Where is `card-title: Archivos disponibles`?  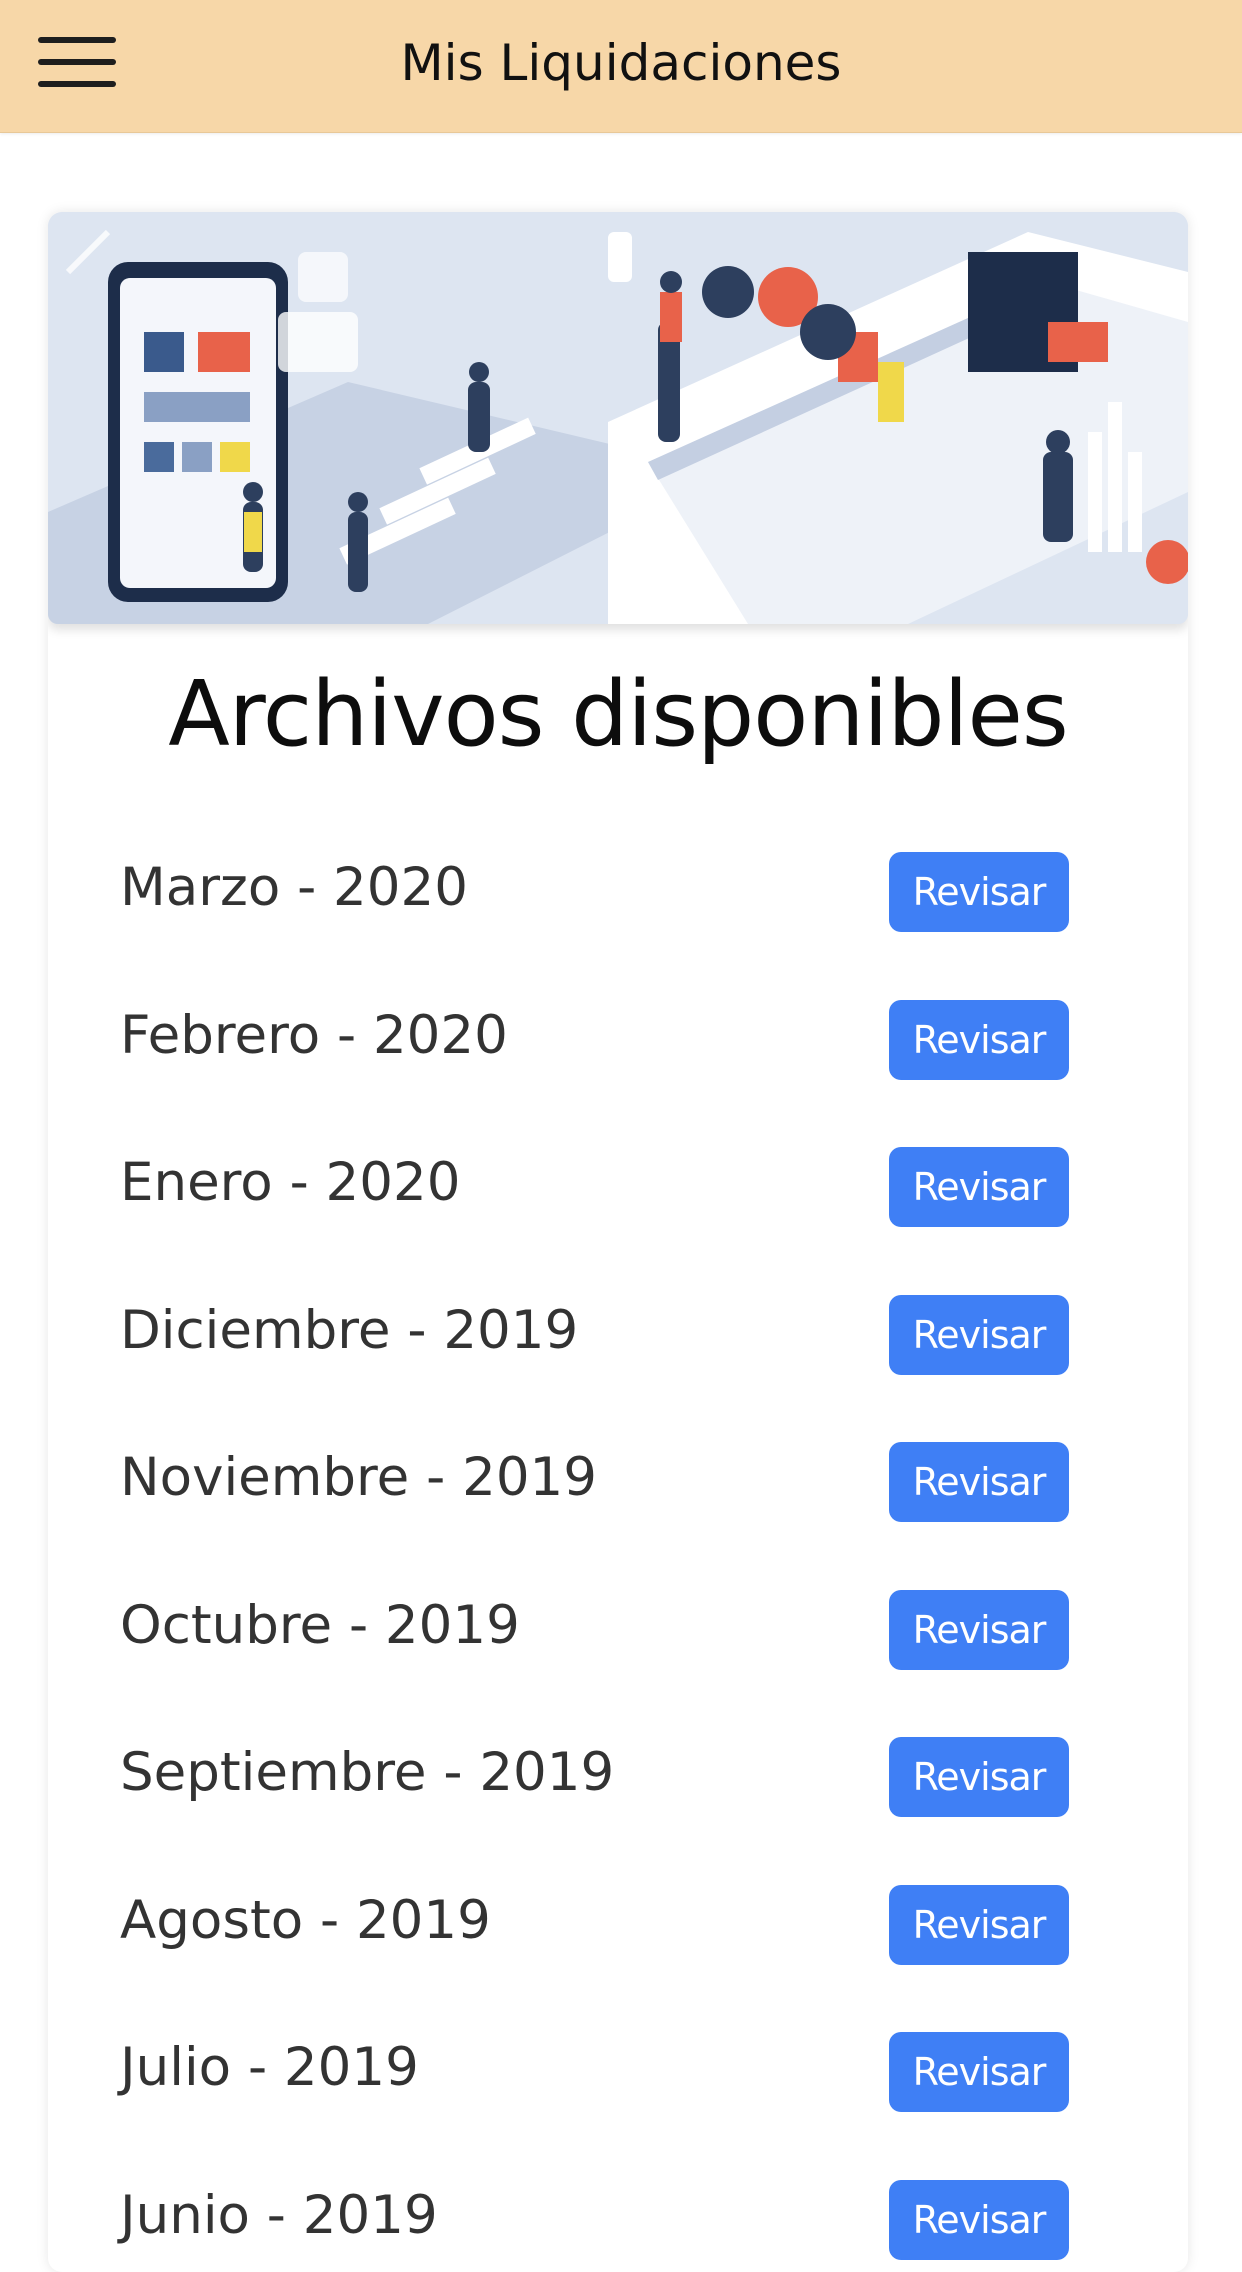 card-title: Archivos disponibles is located at coordinates (618, 715).